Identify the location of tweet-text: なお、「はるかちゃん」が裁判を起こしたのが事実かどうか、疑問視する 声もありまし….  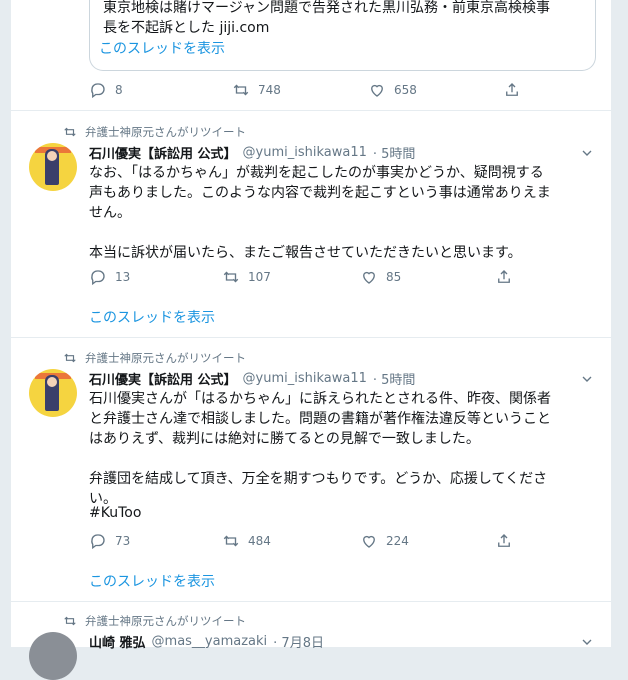
(320, 213).